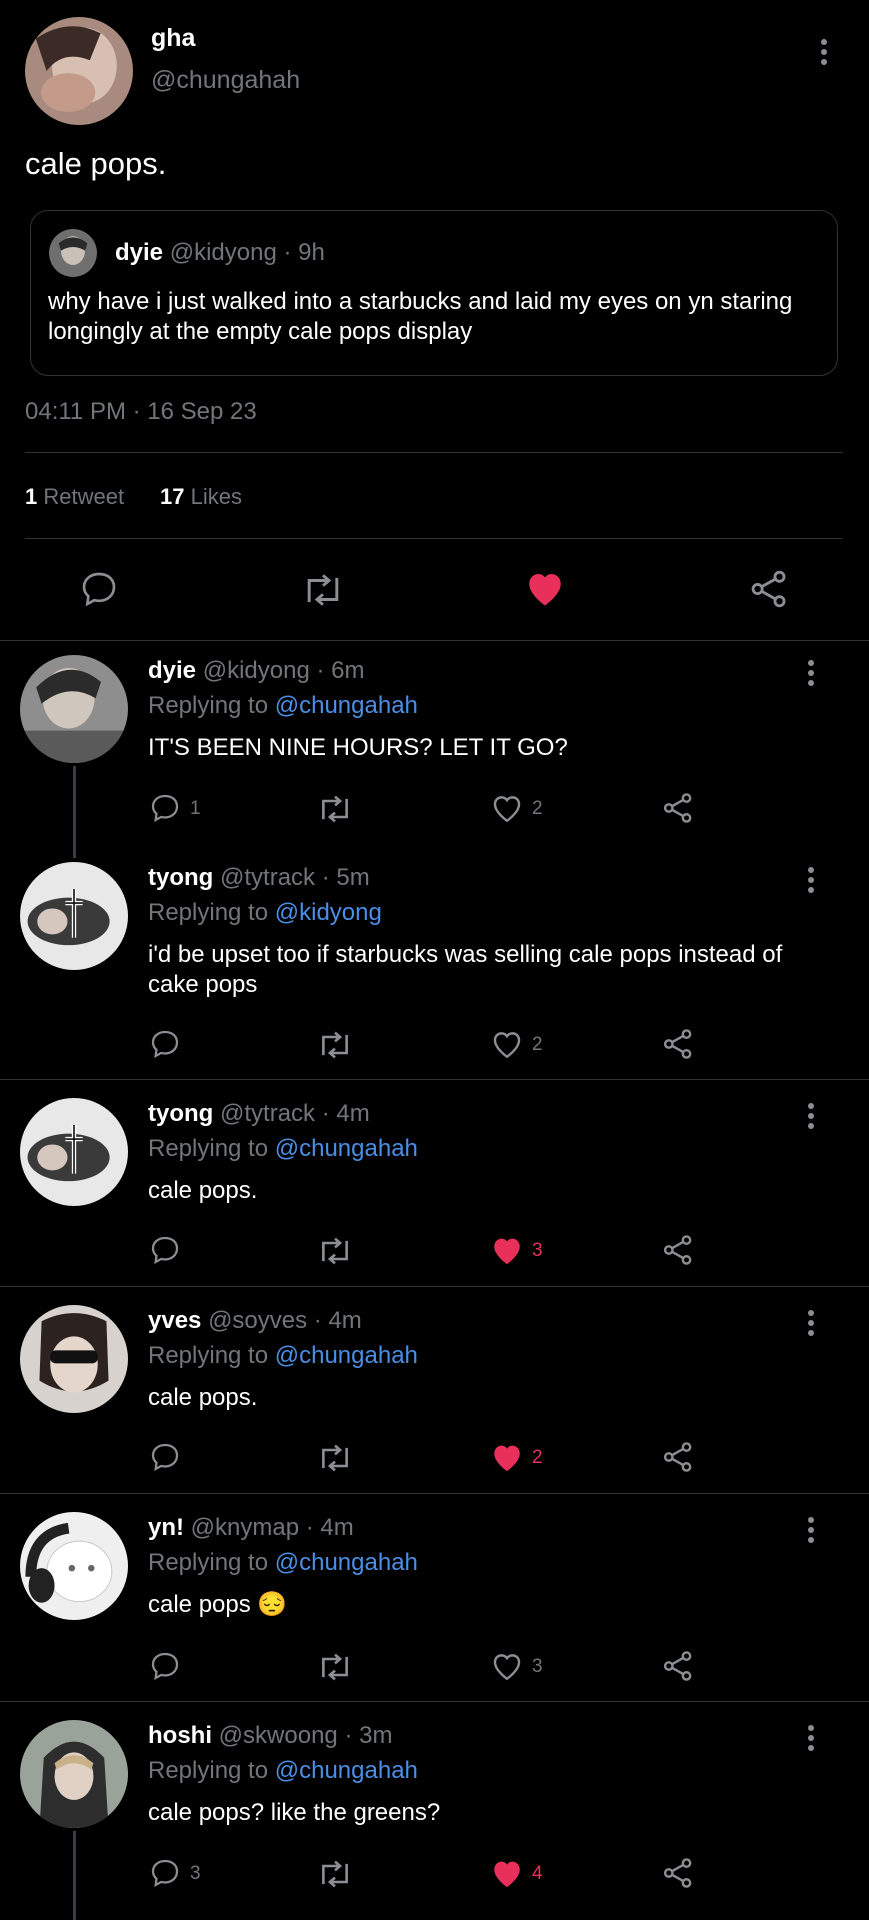  What do you see at coordinates (216, 496) in the screenshot?
I see `likes-label: Likes` at bounding box center [216, 496].